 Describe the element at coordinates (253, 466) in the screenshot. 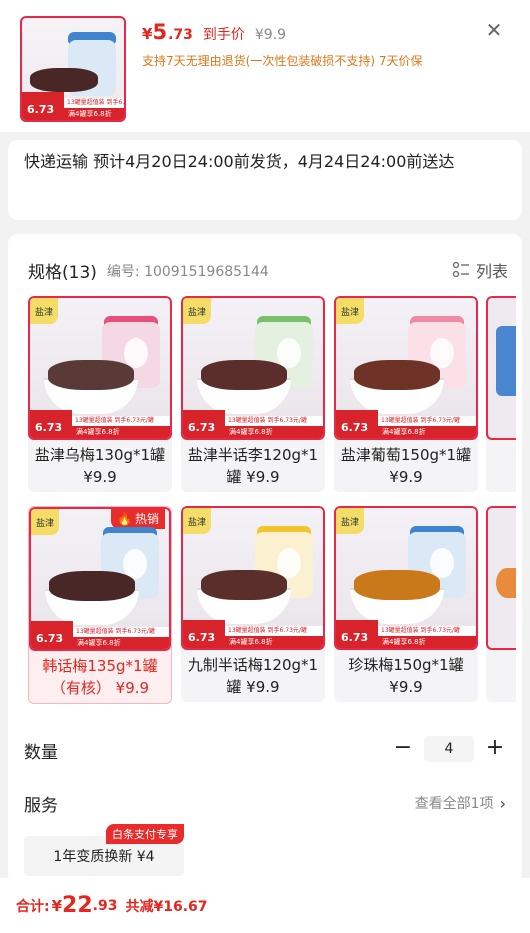

I see `variant-name: 盐津半话李120g*1罐 ¥9.9` at that location.